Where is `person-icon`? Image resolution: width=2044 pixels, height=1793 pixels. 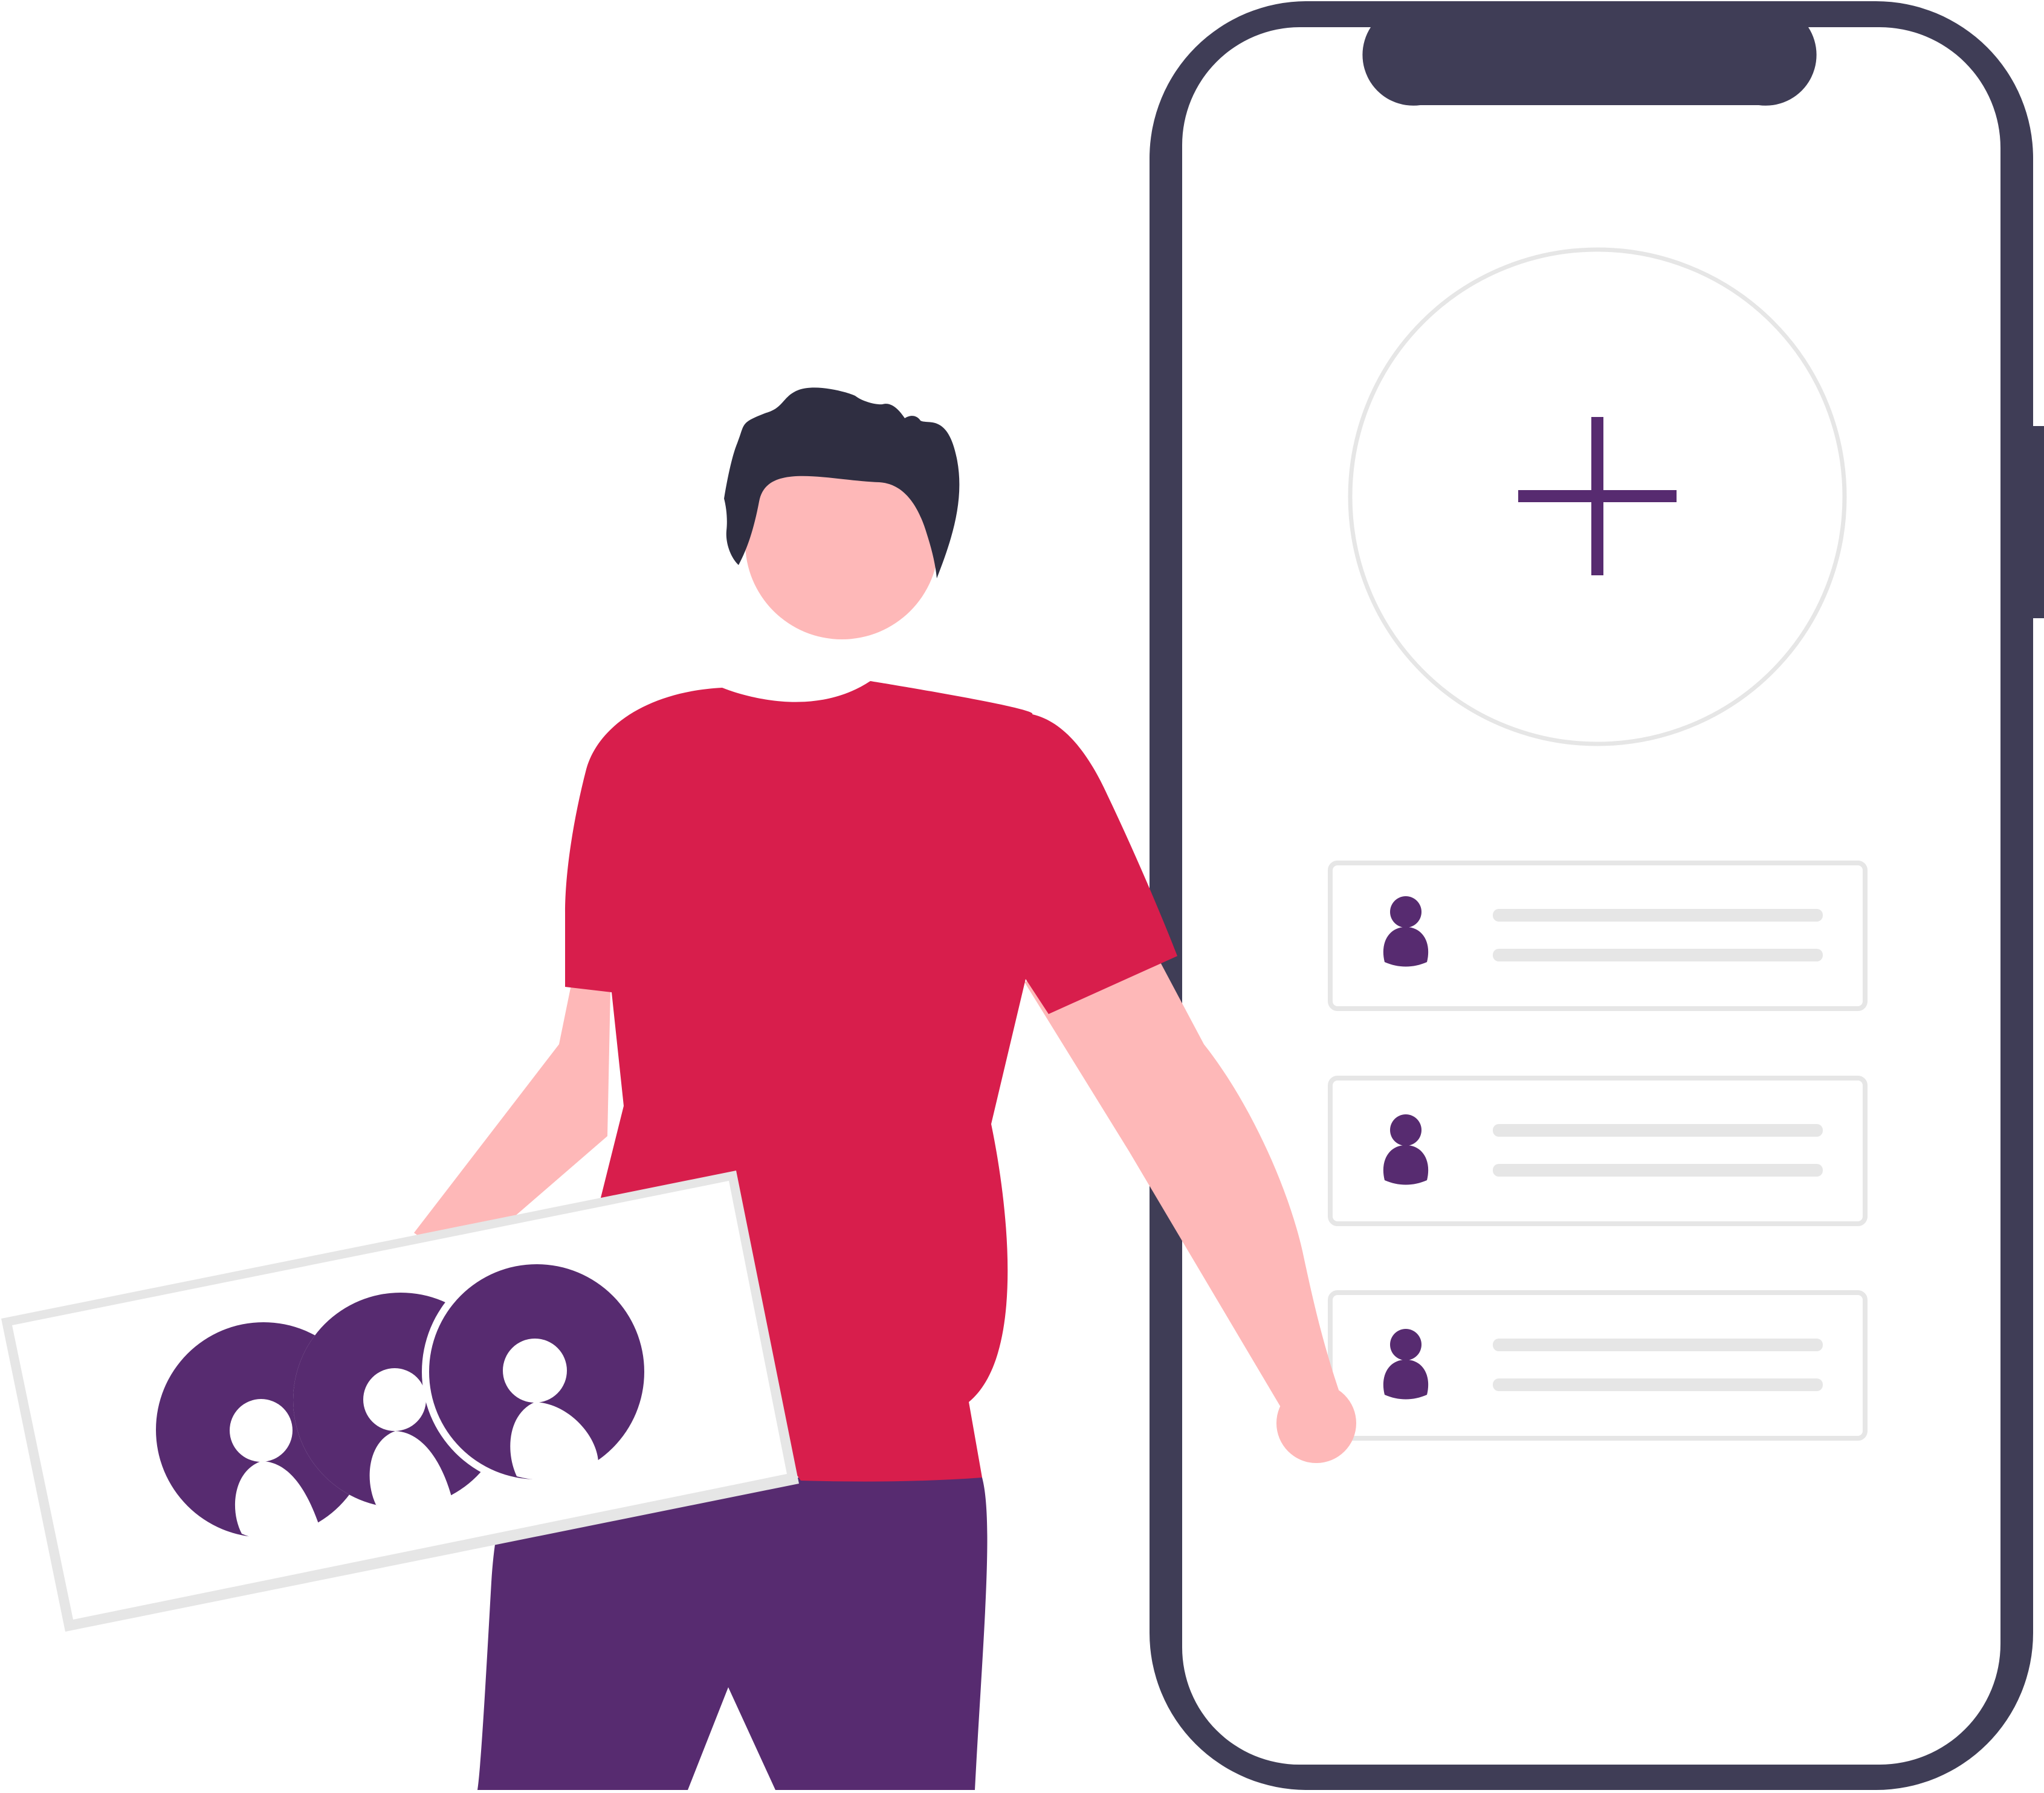
person-icon is located at coordinates (537, 1372).